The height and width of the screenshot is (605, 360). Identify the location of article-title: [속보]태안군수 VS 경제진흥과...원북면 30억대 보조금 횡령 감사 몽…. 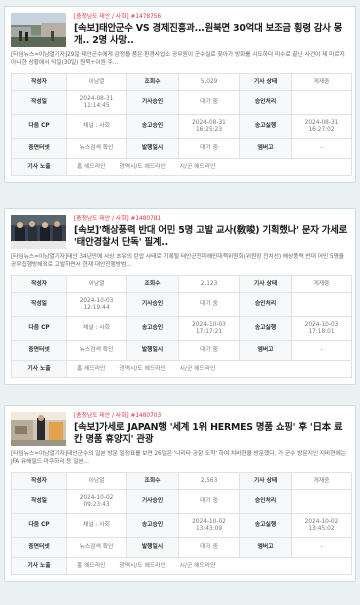
(211, 35).